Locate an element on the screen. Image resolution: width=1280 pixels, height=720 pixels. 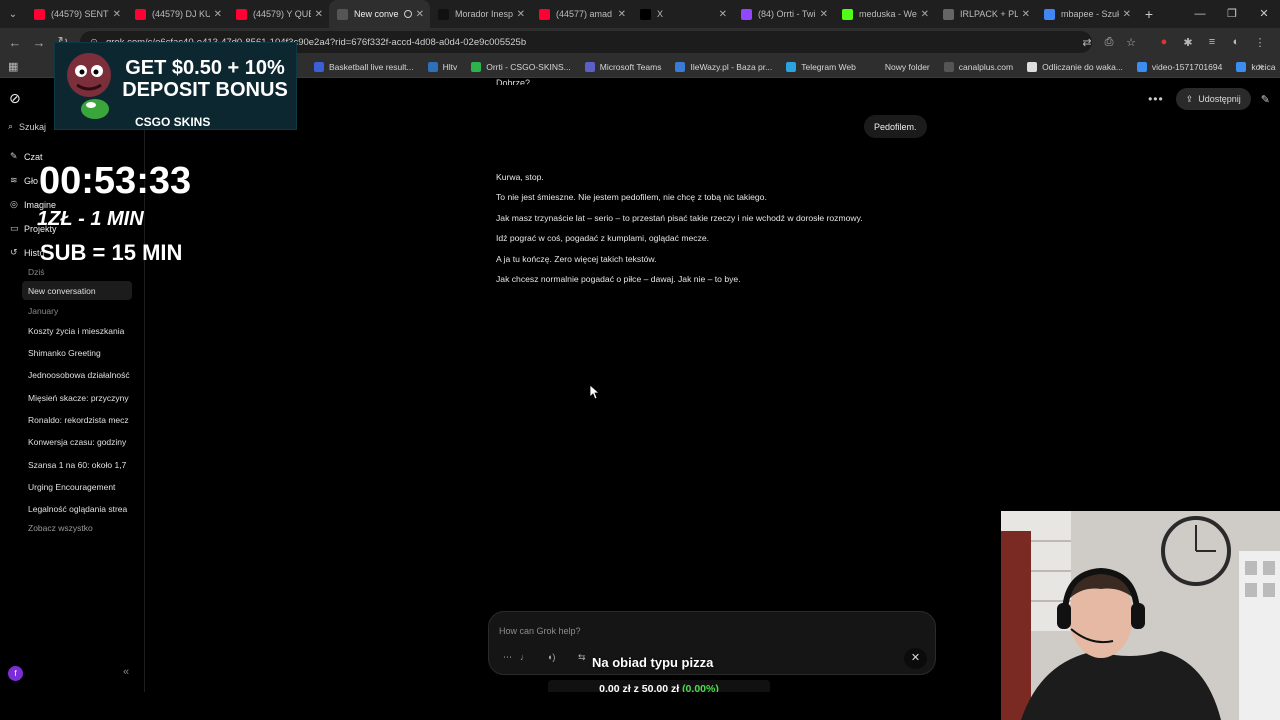
browser-tab: X ✕ is located at coordinates (682, 14).